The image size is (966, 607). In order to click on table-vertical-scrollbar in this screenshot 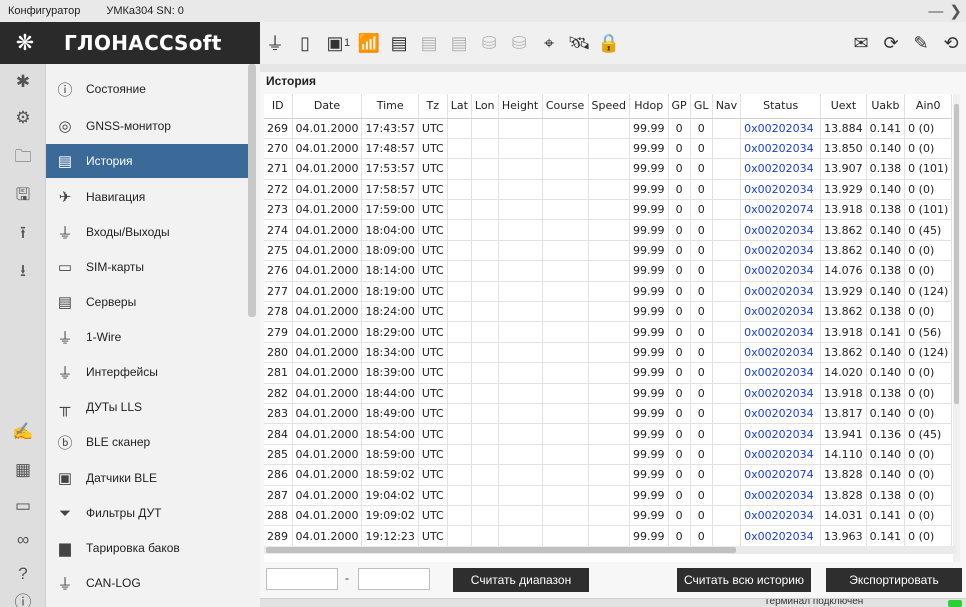, I will do `click(956, 328)`.